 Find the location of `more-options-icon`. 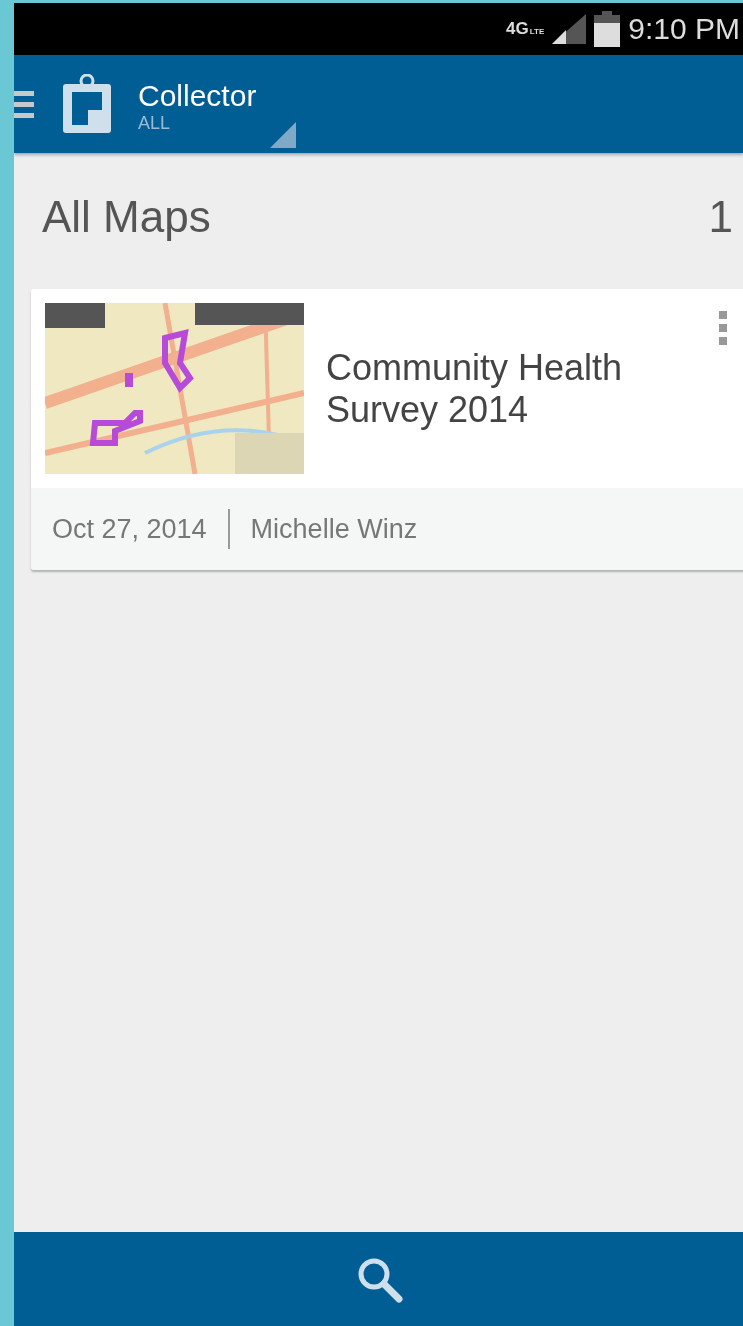

more-options-icon is located at coordinates (723, 328).